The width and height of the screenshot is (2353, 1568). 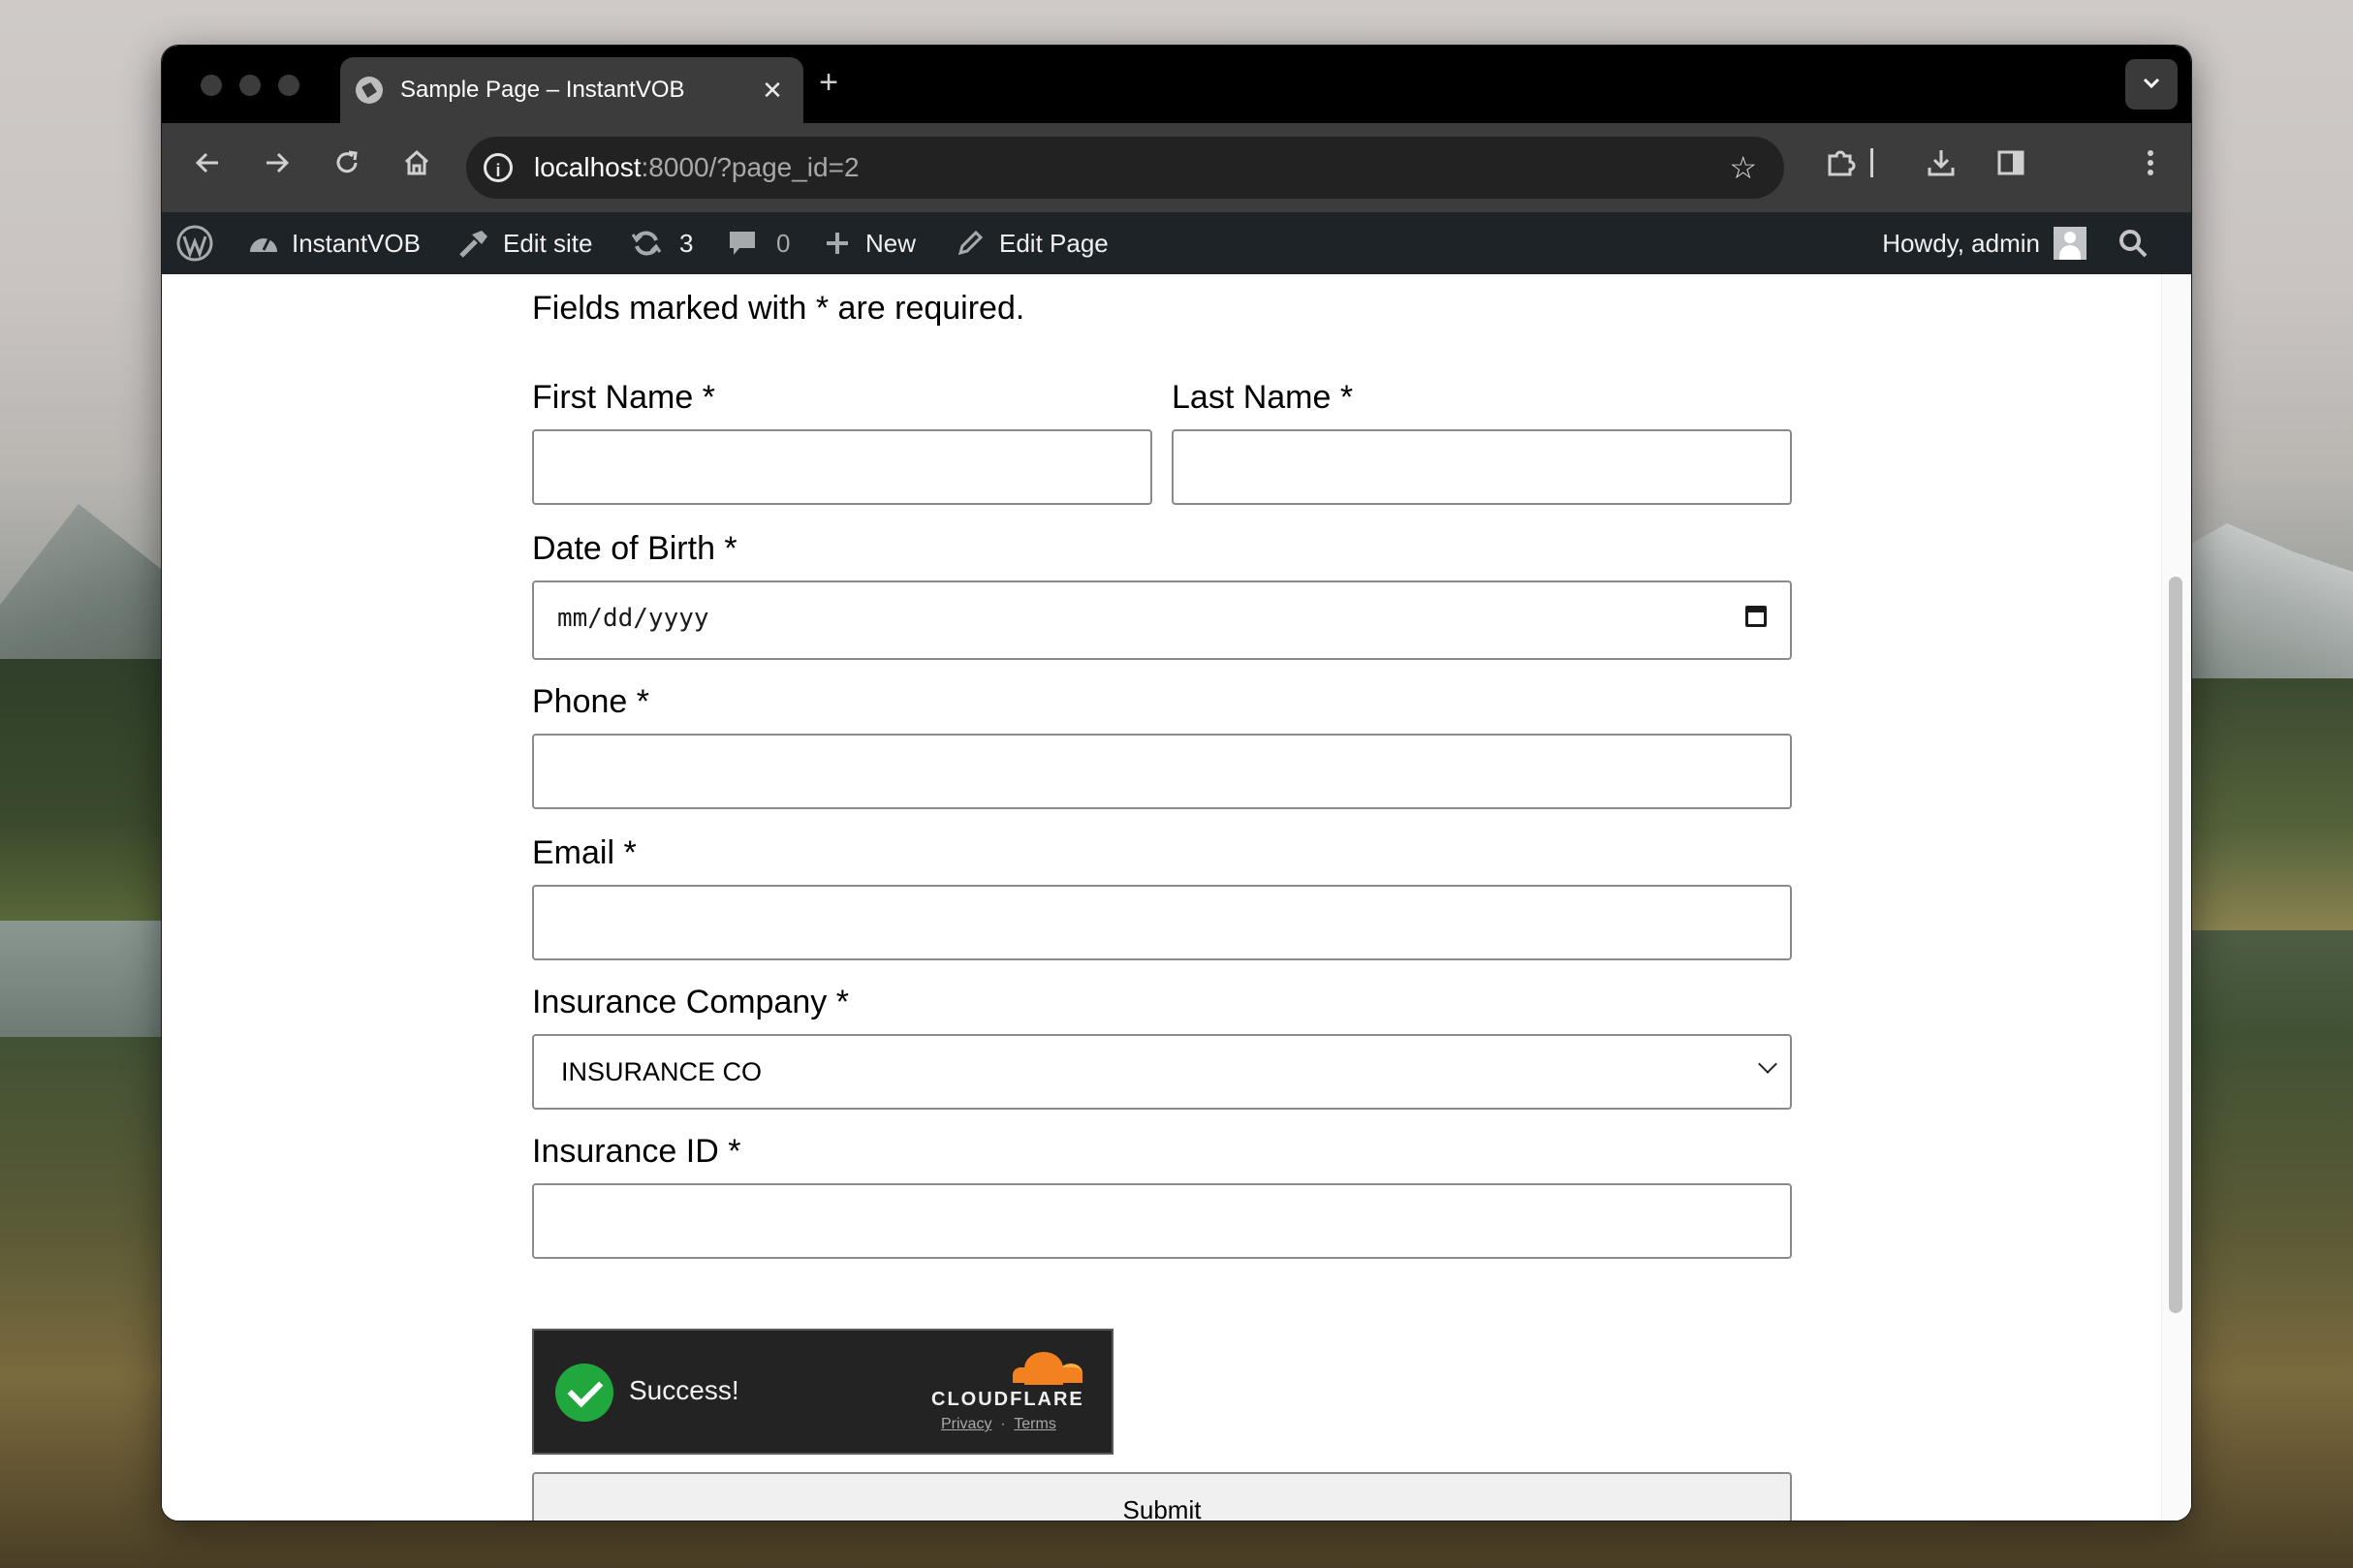 What do you see at coordinates (778, 309) in the screenshot?
I see `required-note: Fields marked with * are required.` at bounding box center [778, 309].